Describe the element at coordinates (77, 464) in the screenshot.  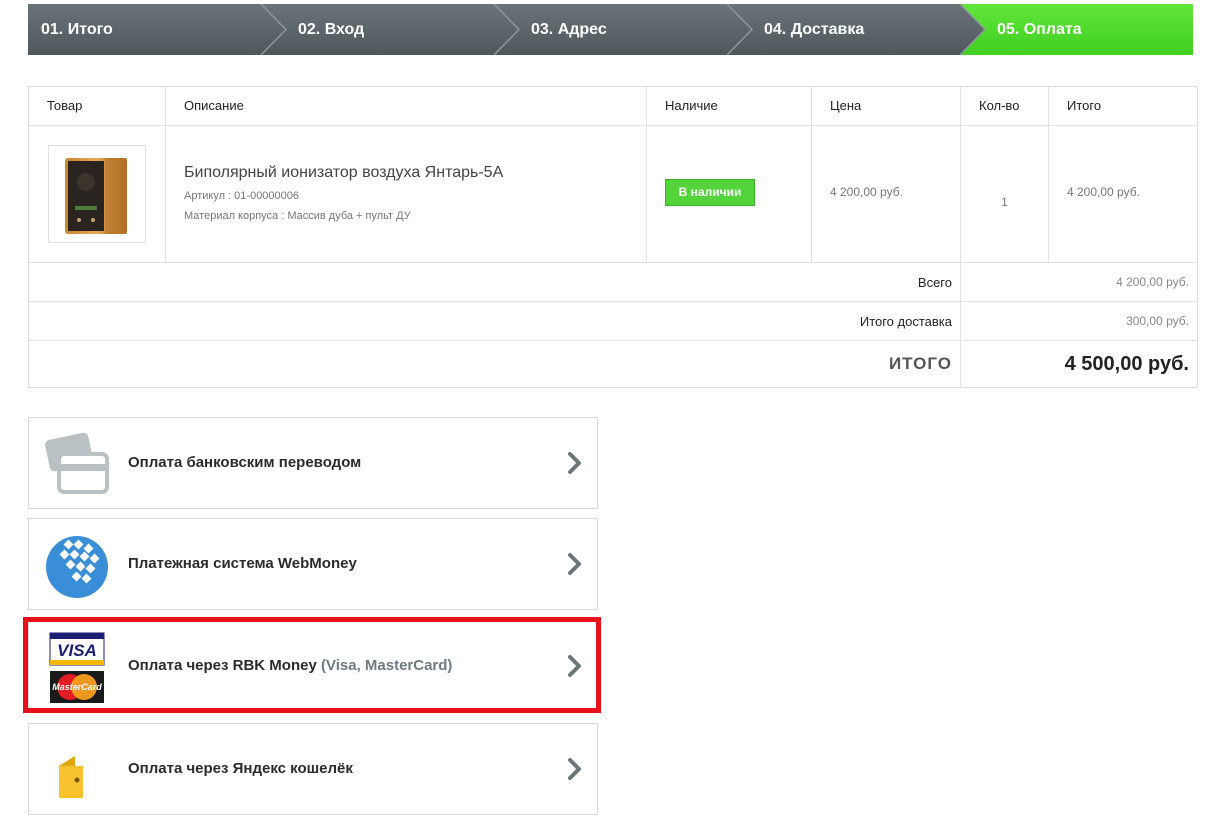
I see `bank-card-icon` at that location.